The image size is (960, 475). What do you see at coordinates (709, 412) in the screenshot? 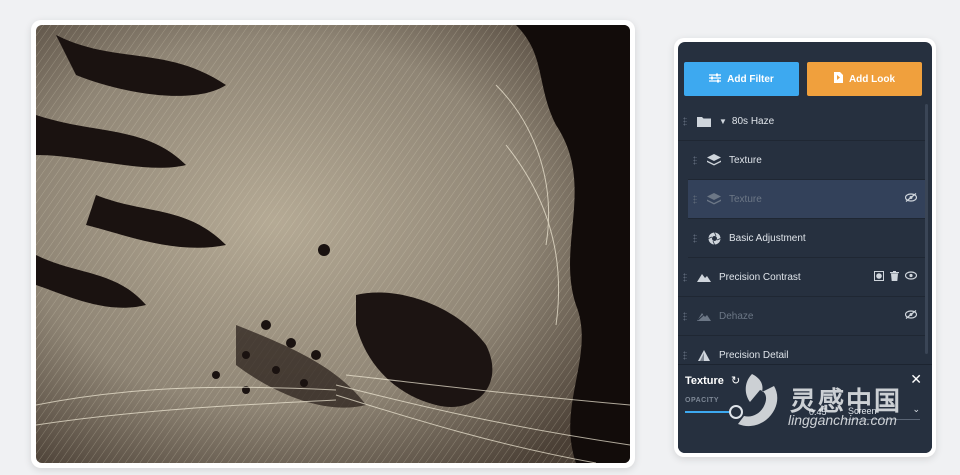
I see `opacity-slider-track` at bounding box center [709, 412].